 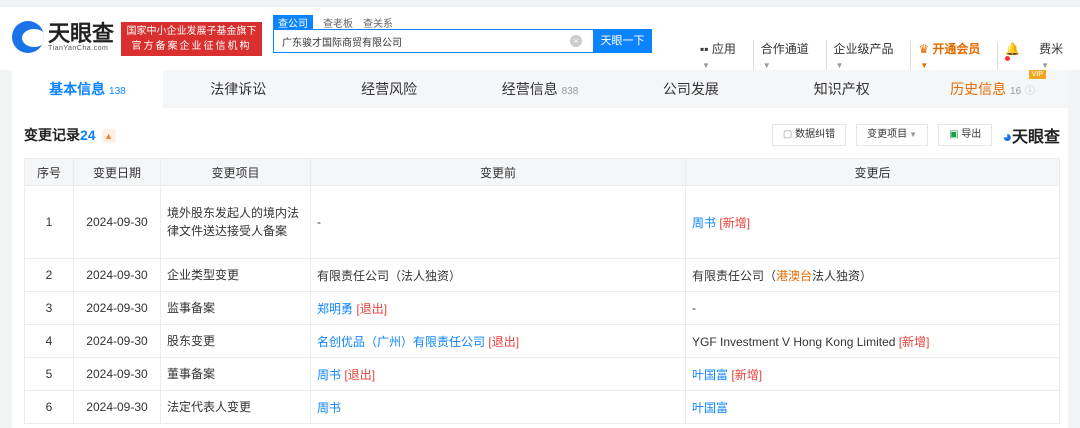 What do you see at coordinates (87, 89) in the screenshot?
I see `tab-basic-info: 基本信息 138` at bounding box center [87, 89].